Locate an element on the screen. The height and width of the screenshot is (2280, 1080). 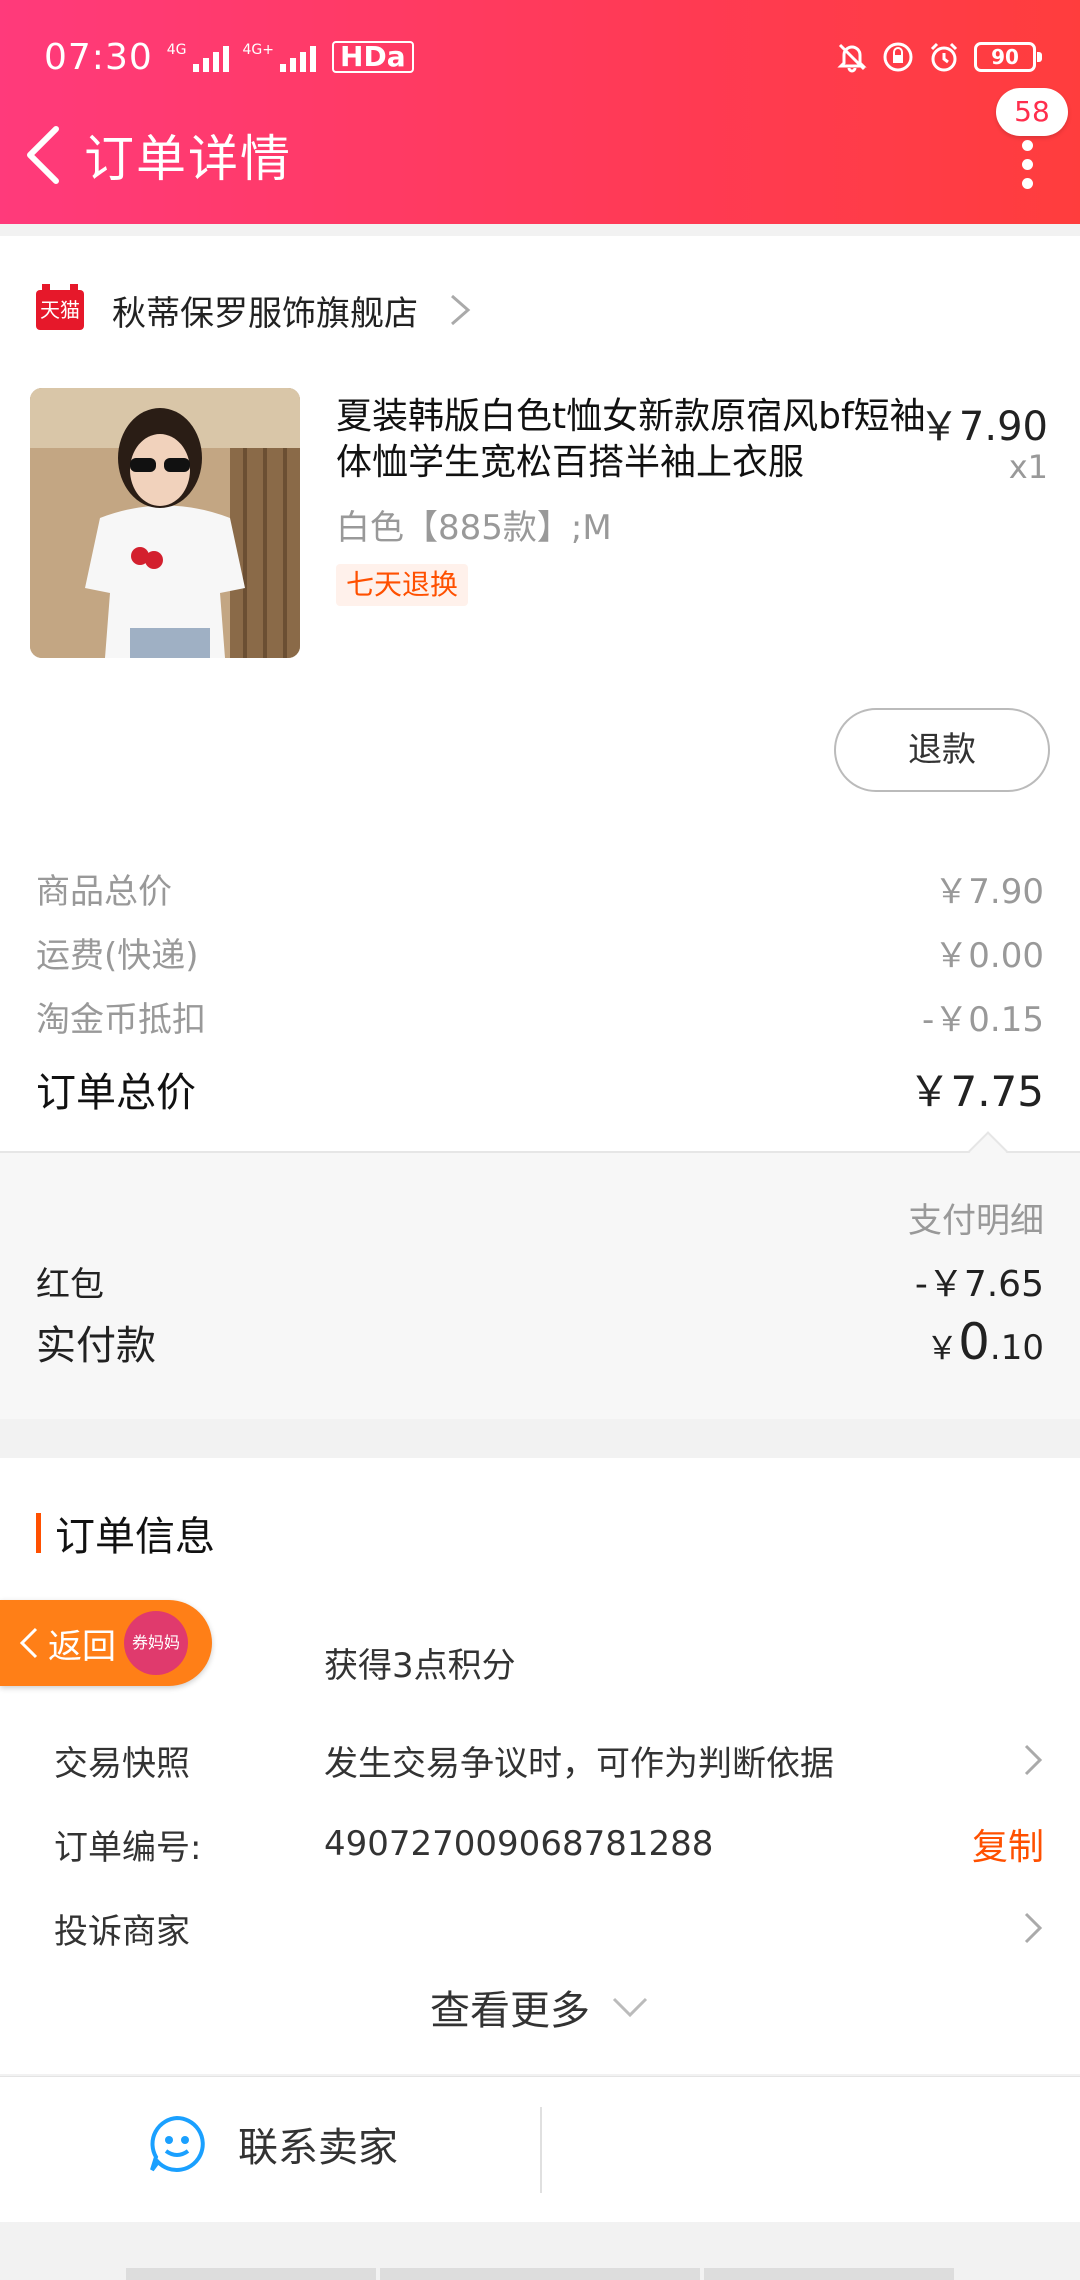
tmall-logo-icon: 天猫 is located at coordinates (60, 307).